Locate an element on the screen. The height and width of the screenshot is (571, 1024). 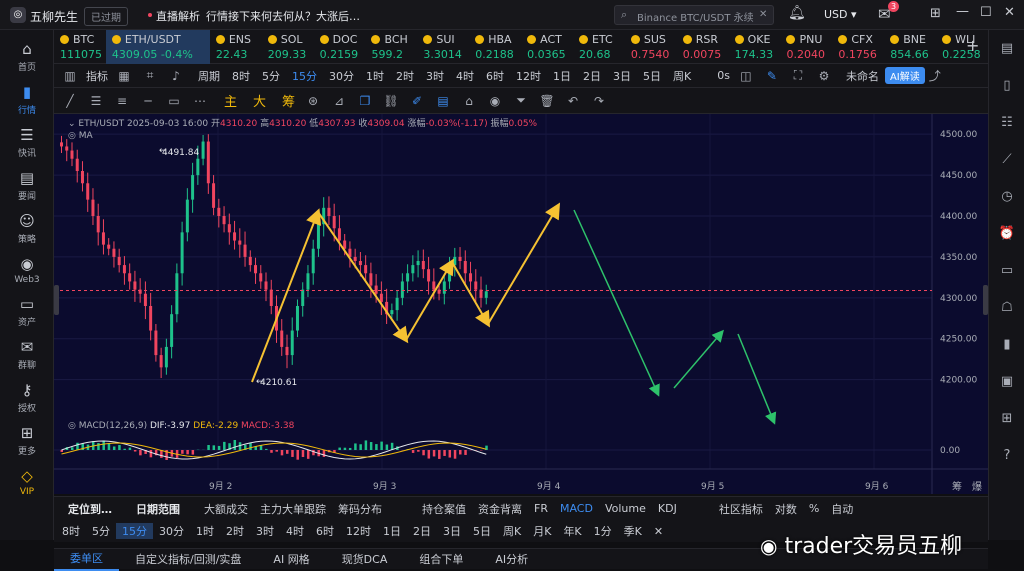
close-icon: ✕ is located at coordinates (1009, 12).